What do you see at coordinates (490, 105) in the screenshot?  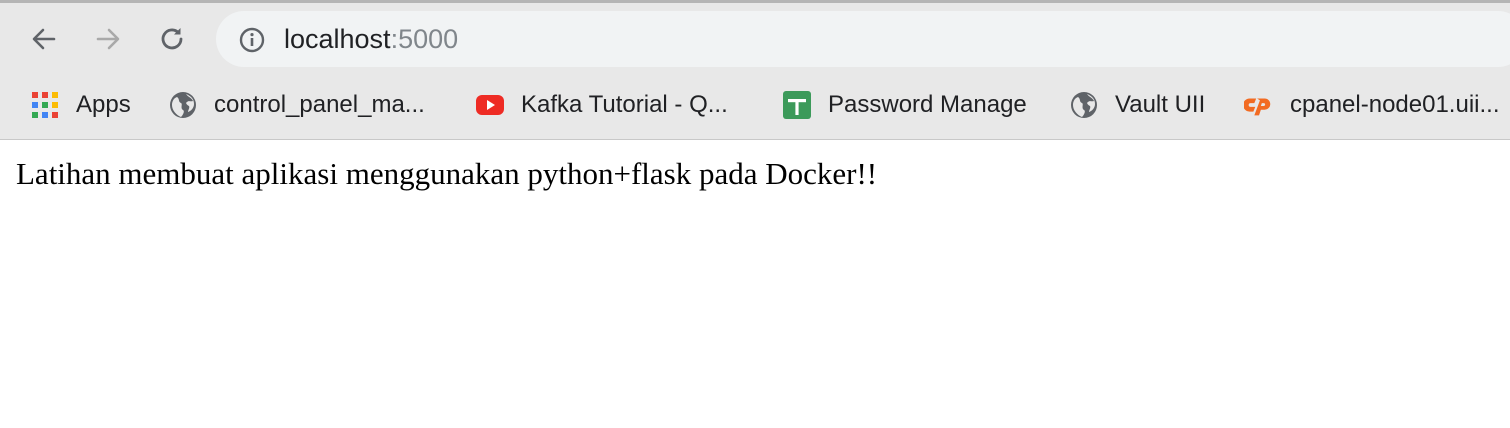 I see `youtube-icon` at bounding box center [490, 105].